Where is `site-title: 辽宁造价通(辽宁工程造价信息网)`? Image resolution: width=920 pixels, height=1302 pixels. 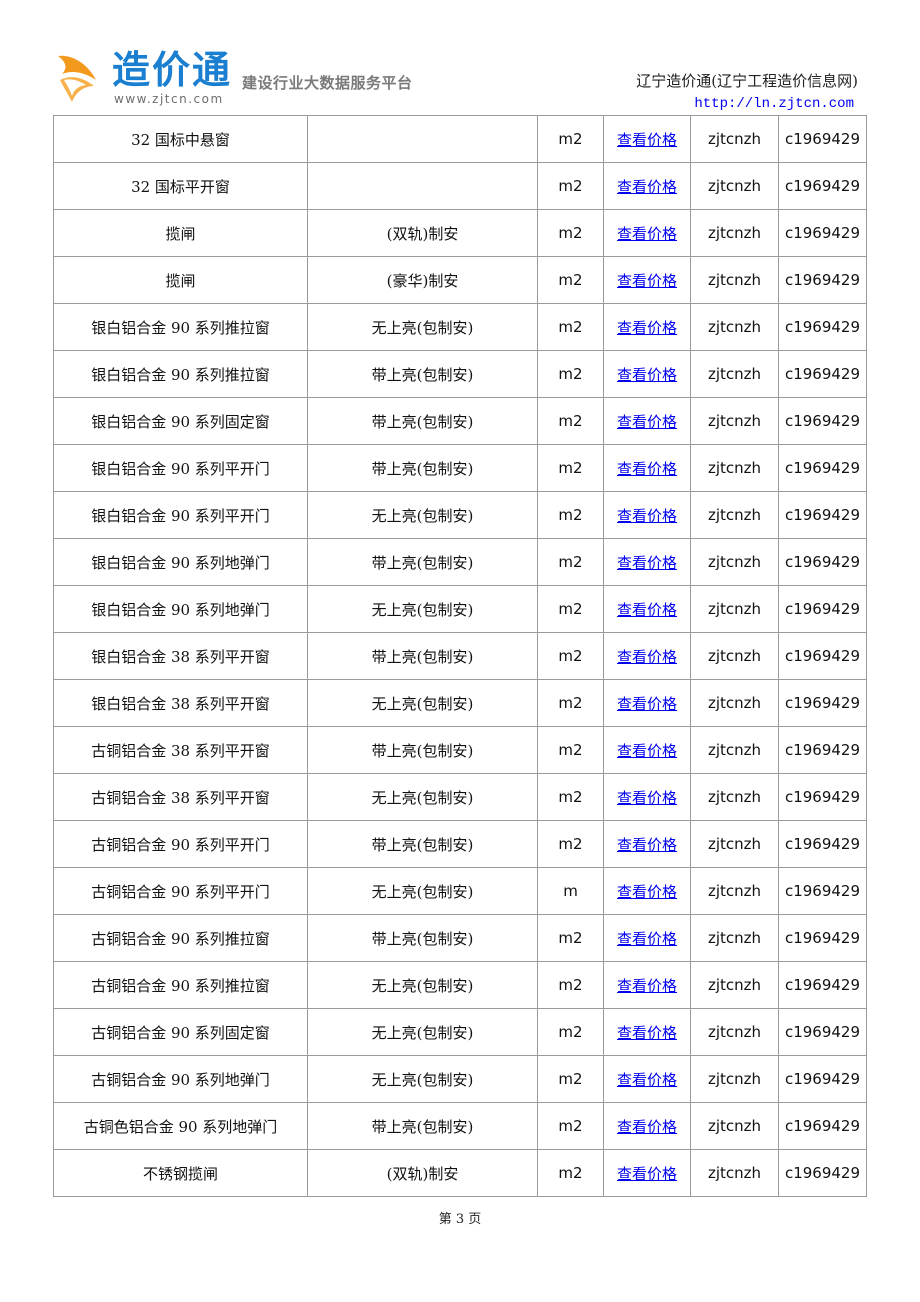
site-title: 辽宁造价通(辽宁工程造价信息网) is located at coordinates (747, 81).